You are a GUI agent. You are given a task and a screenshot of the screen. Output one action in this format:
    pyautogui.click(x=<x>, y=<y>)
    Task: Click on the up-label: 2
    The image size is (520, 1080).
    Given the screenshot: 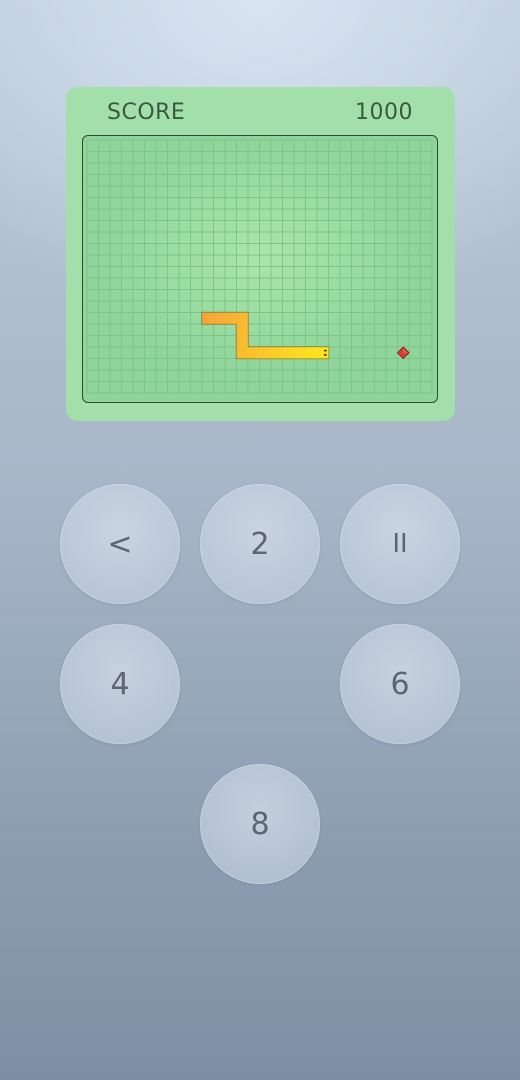 What is the action you would take?
    pyautogui.click(x=260, y=544)
    